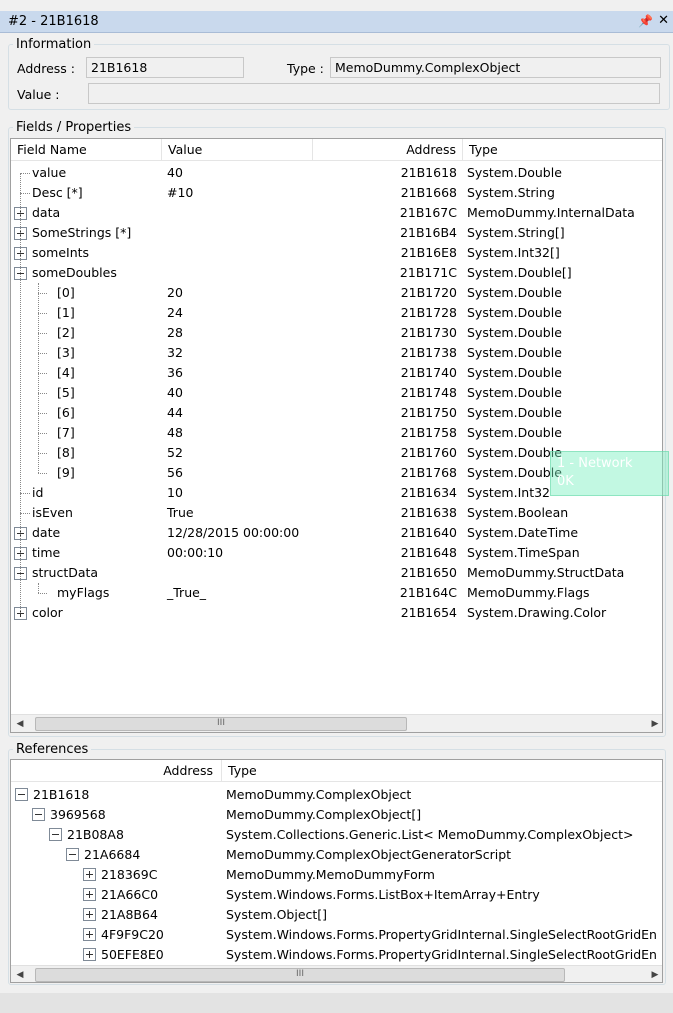 Image resolution: width=673 pixels, height=1013 pixels. I want to click on tooltip-line-1: 1 - Network, so click(595, 463).